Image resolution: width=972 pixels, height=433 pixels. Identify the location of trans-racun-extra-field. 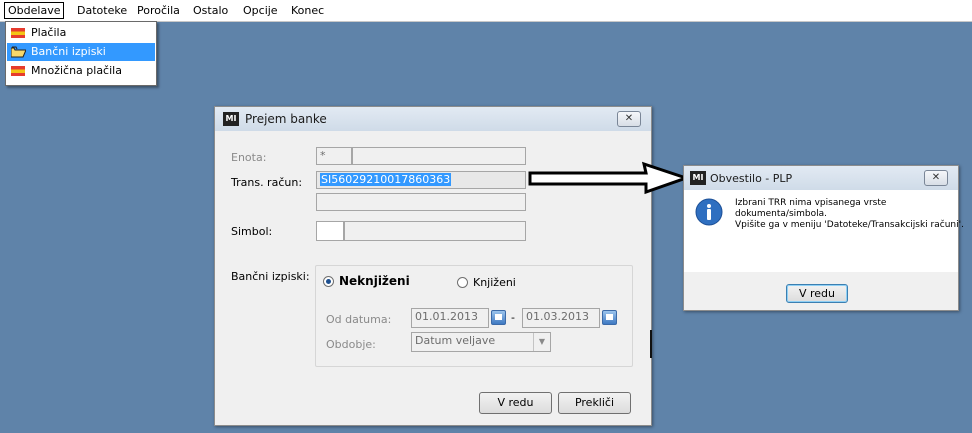
(421, 202).